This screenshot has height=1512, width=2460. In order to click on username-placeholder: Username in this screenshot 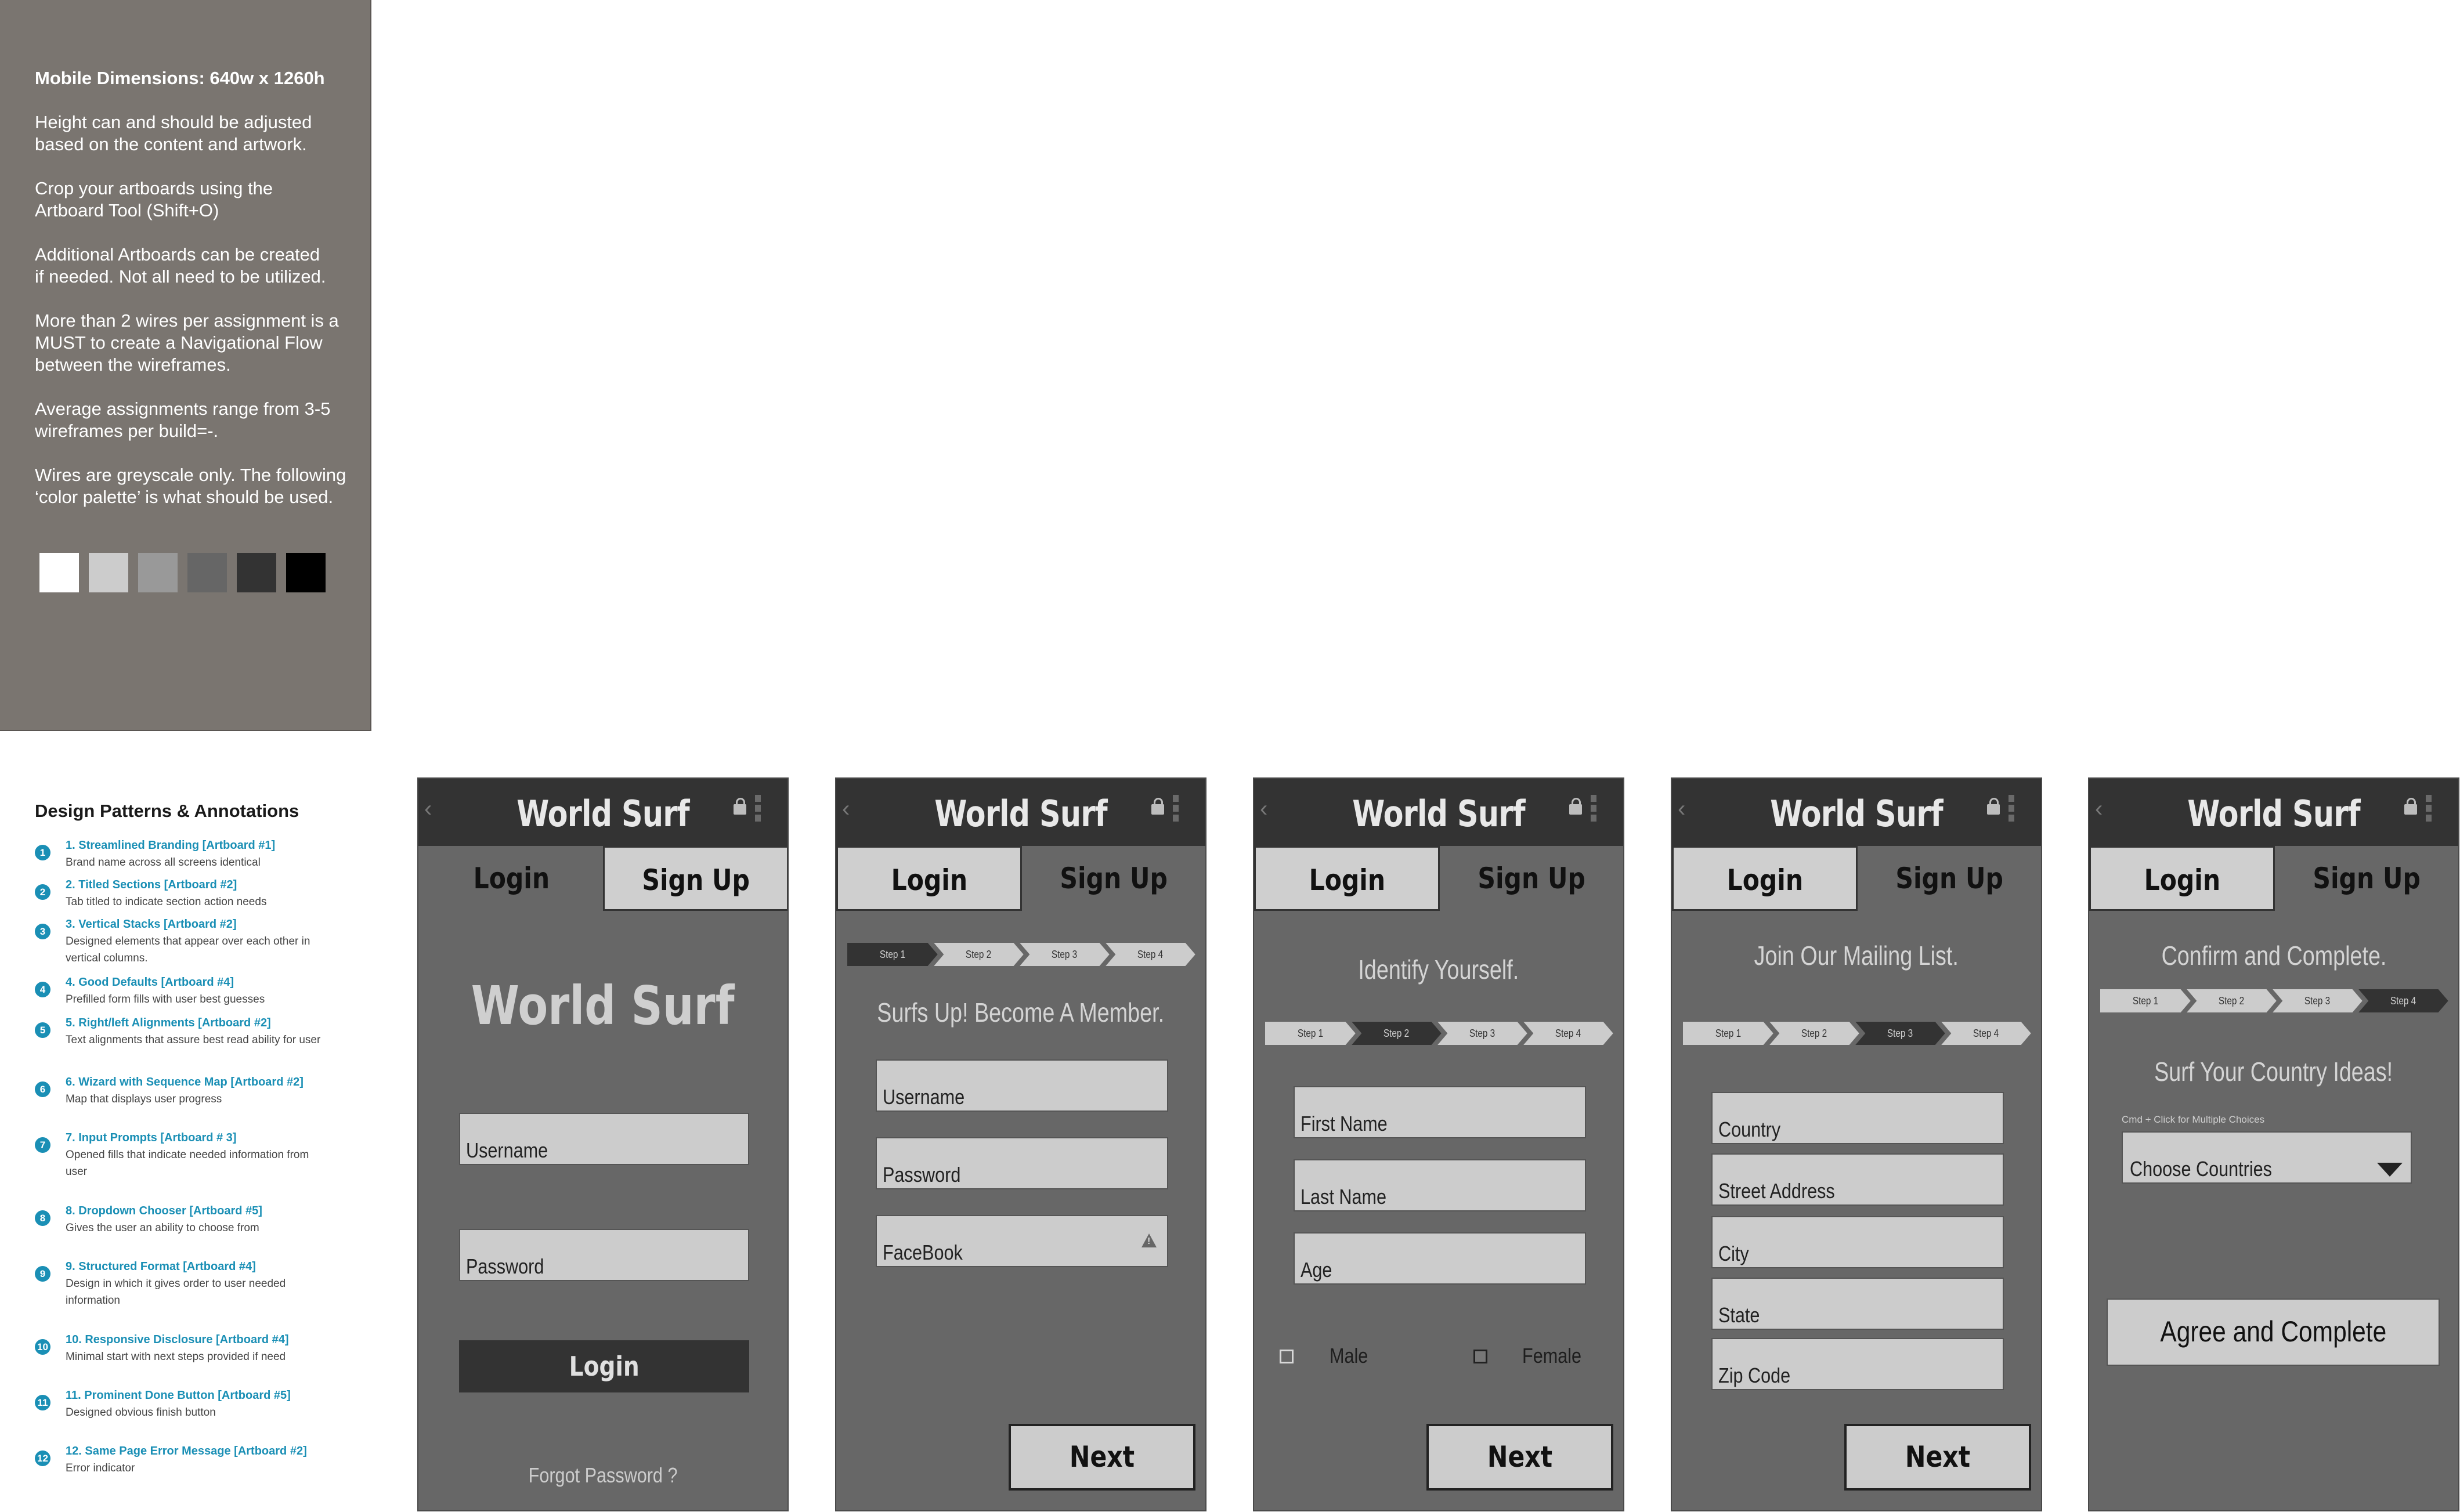, I will do `click(507, 1150)`.